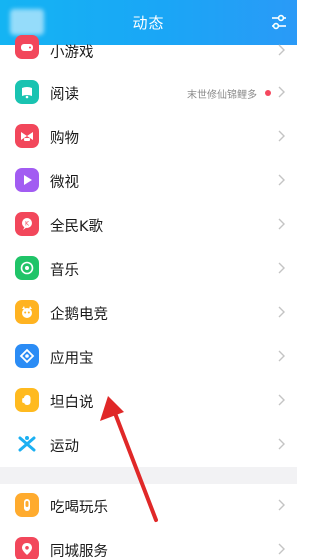  Describe the element at coordinates (79, 315) in the screenshot. I see `list-item-label: 企鹅电竞` at that location.